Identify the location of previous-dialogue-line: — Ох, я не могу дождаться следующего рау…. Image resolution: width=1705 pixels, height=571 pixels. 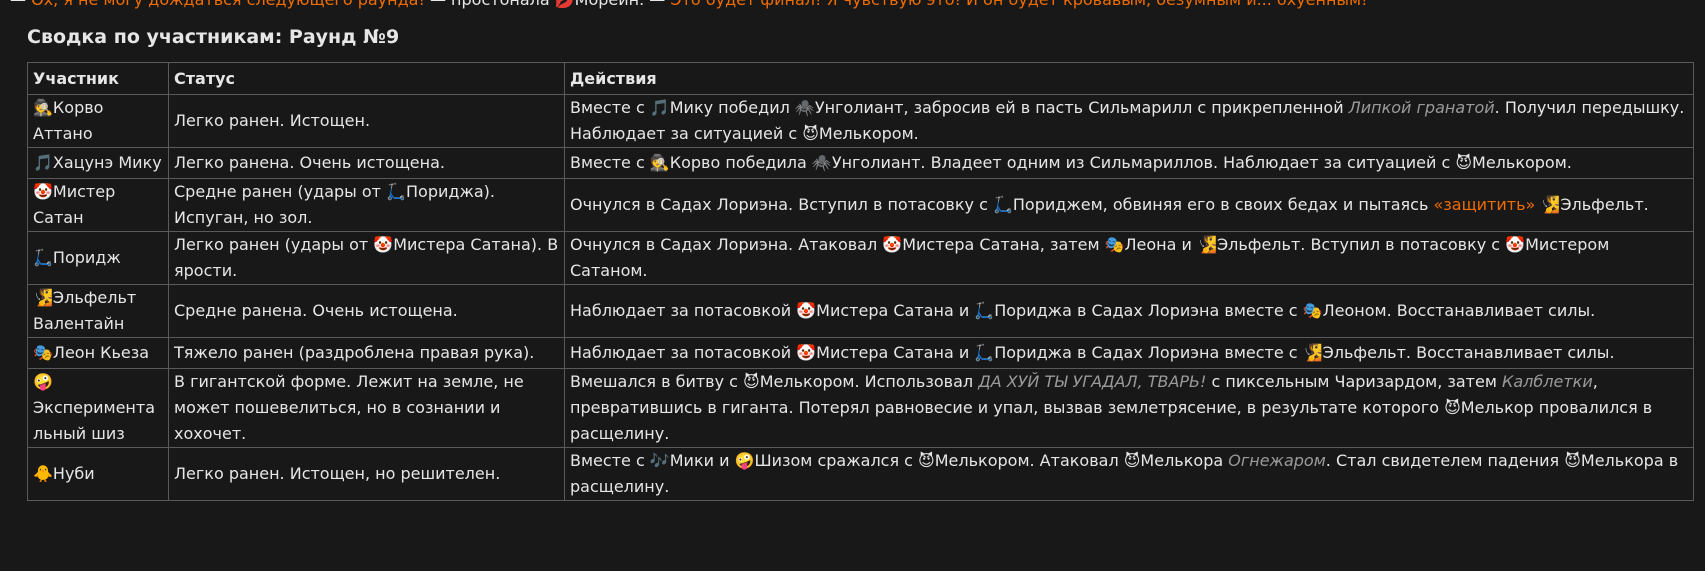
(689, 5).